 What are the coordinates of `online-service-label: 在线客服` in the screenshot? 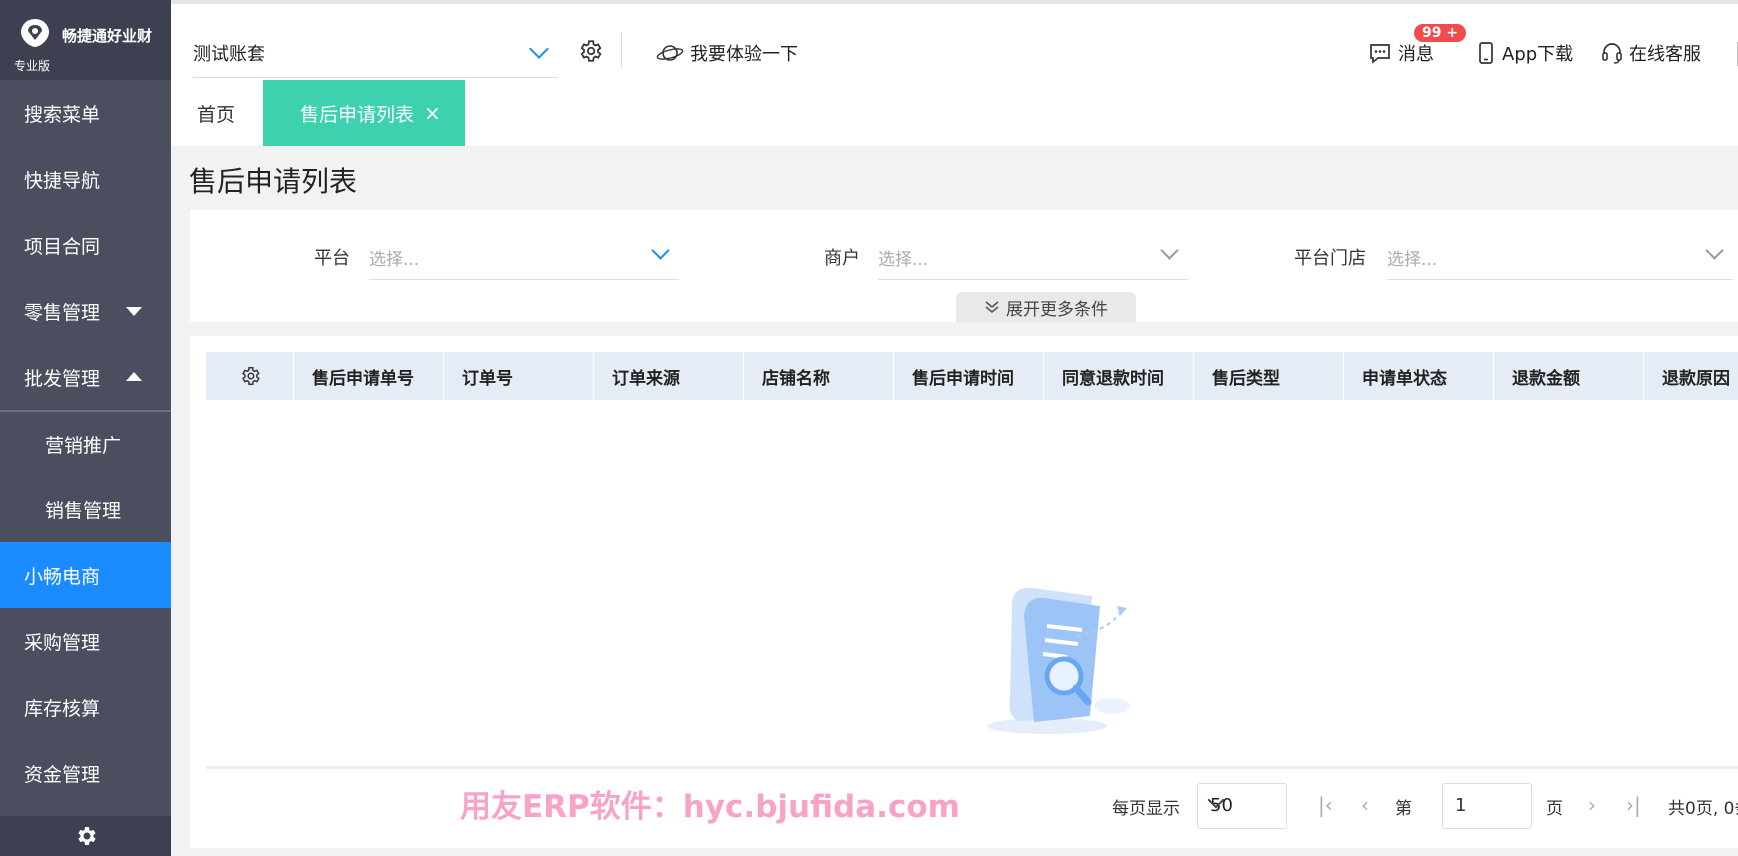 It's located at (1665, 54).